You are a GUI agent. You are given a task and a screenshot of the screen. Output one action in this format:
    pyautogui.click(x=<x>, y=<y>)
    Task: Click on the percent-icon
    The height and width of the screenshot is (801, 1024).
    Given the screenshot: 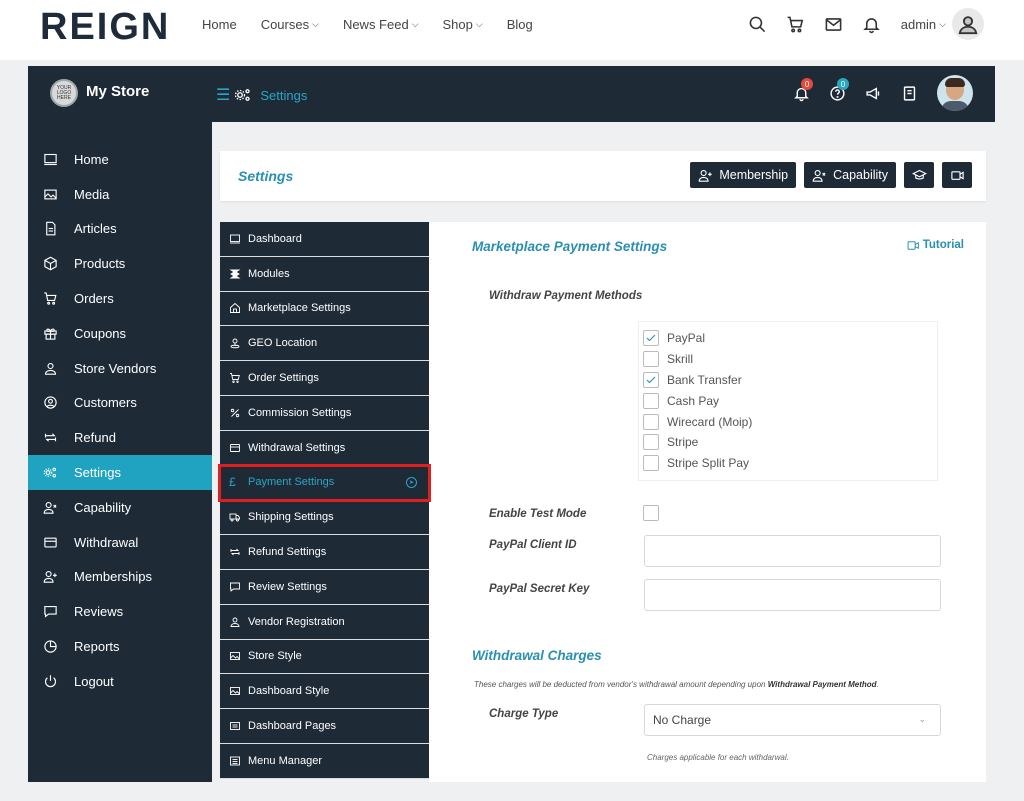 What is the action you would take?
    pyautogui.click(x=235, y=413)
    